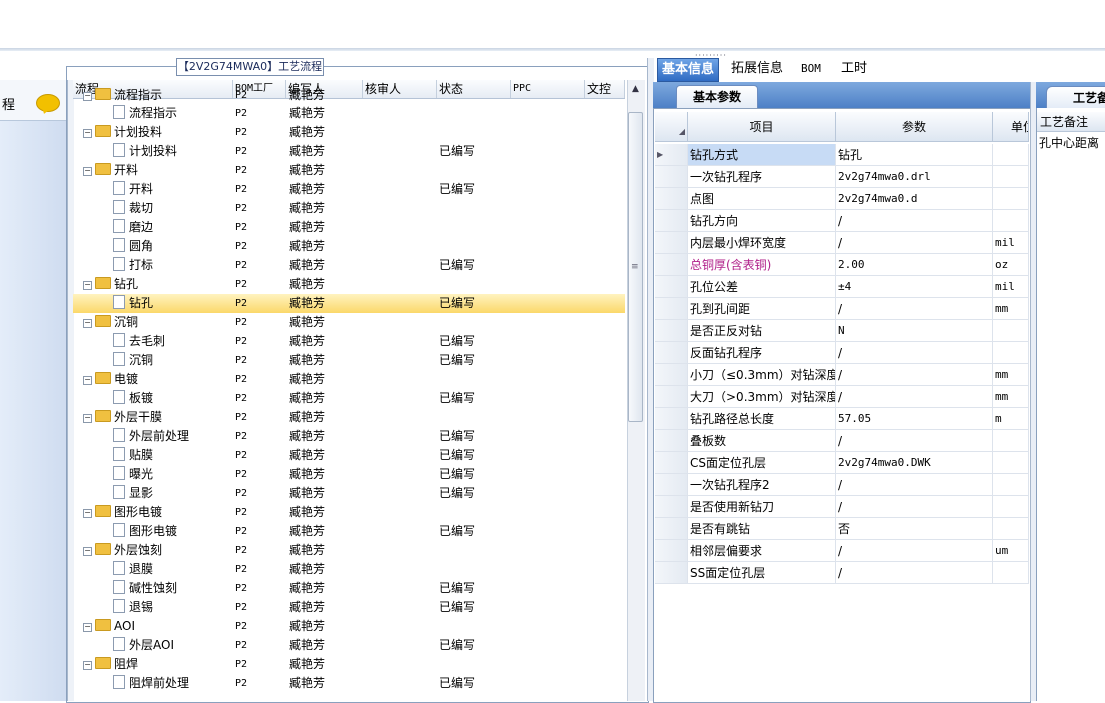  Describe the element at coordinates (145, 151) in the screenshot. I see `tree-node: 计划投料` at that location.